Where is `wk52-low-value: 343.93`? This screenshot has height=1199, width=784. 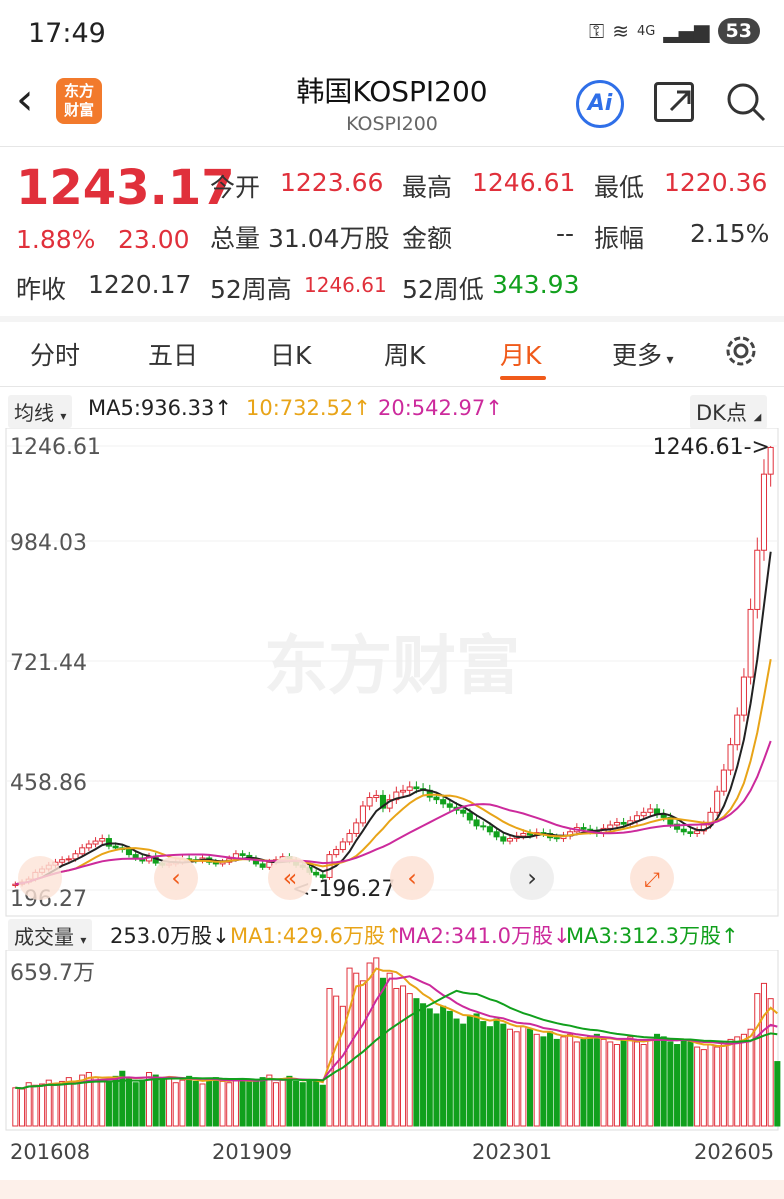 wk52-low-value: 343.93 is located at coordinates (536, 284).